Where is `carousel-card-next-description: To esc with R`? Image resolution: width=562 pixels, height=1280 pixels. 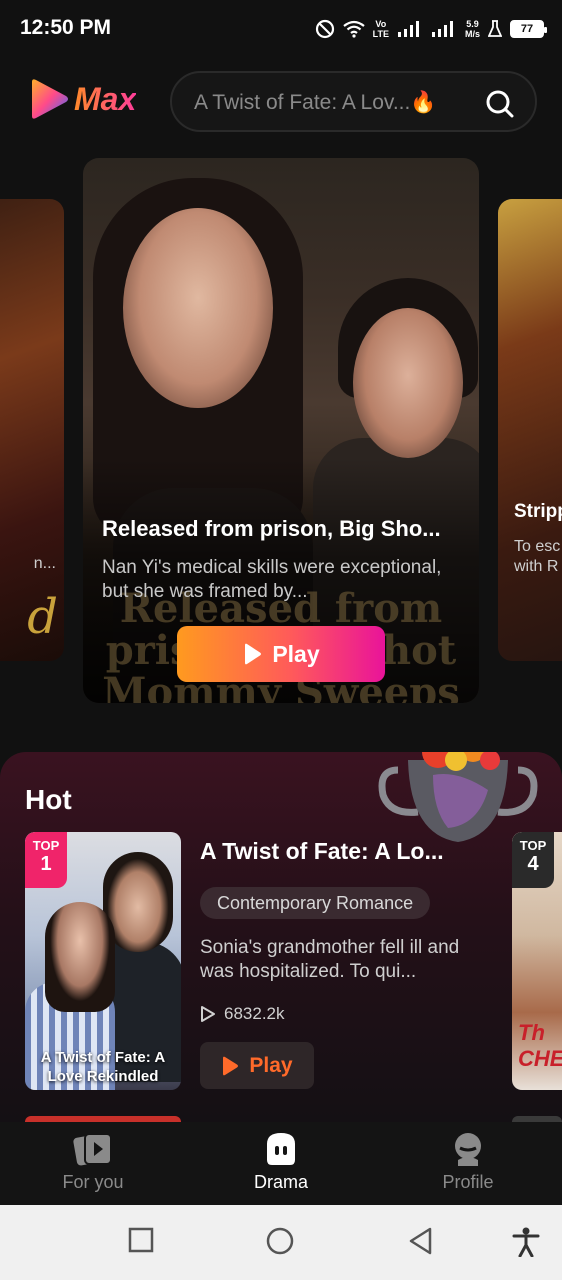
carousel-card-next-description: To esc with R is located at coordinates (537, 556).